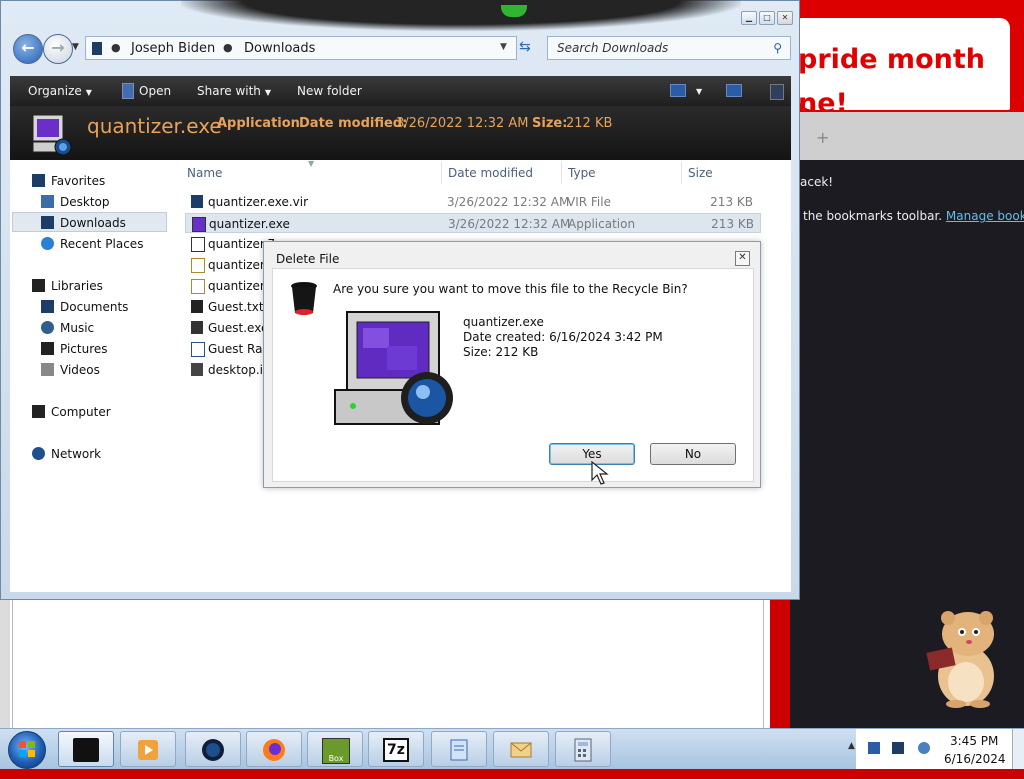  Describe the element at coordinates (236, 307) in the screenshot. I see `file-name: Guest.txt` at that location.